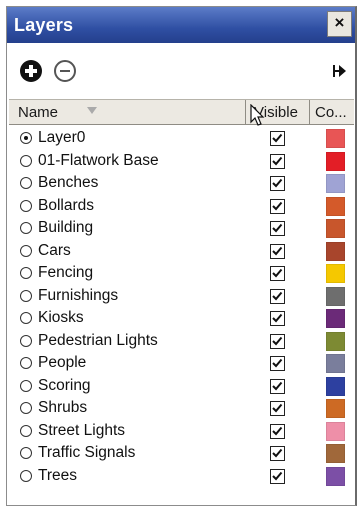 The image size is (361, 509). What do you see at coordinates (54, 251) in the screenshot?
I see `layer-name: Cars` at bounding box center [54, 251].